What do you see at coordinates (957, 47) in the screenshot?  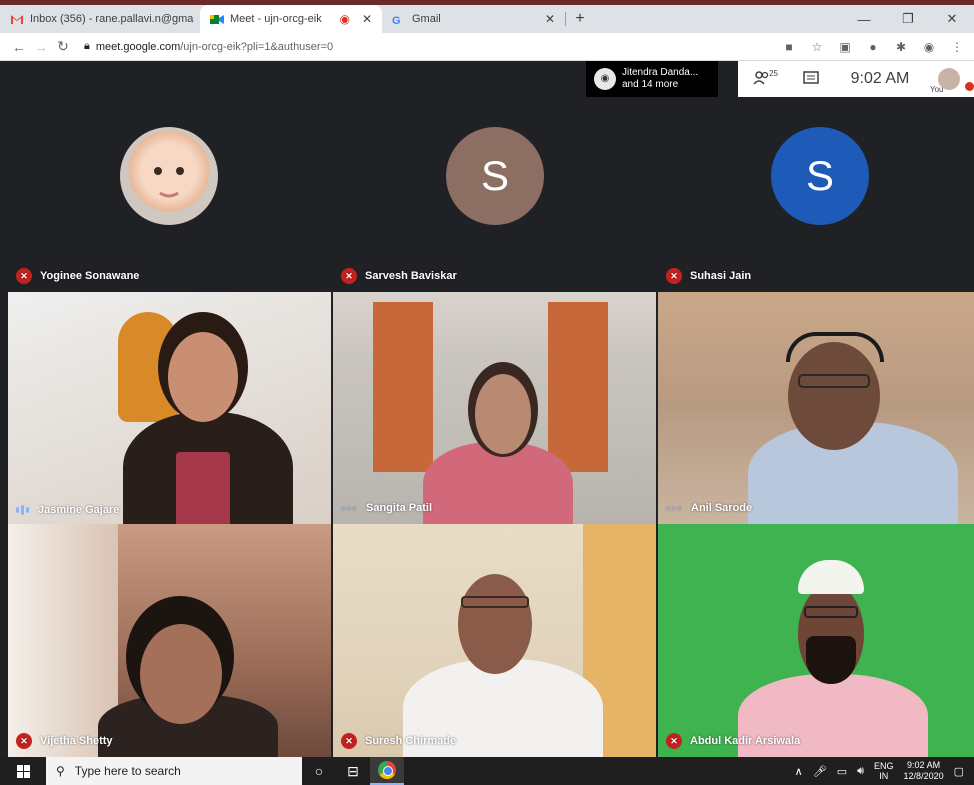 I see `menu-icon: ⋮` at bounding box center [957, 47].